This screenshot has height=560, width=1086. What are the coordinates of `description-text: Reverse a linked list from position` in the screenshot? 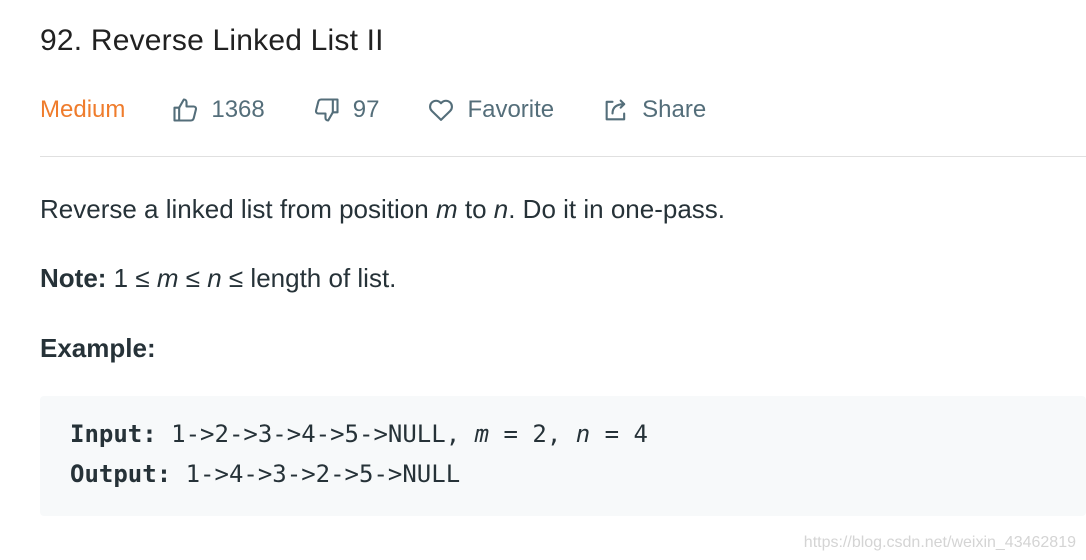 It's located at (238, 209).